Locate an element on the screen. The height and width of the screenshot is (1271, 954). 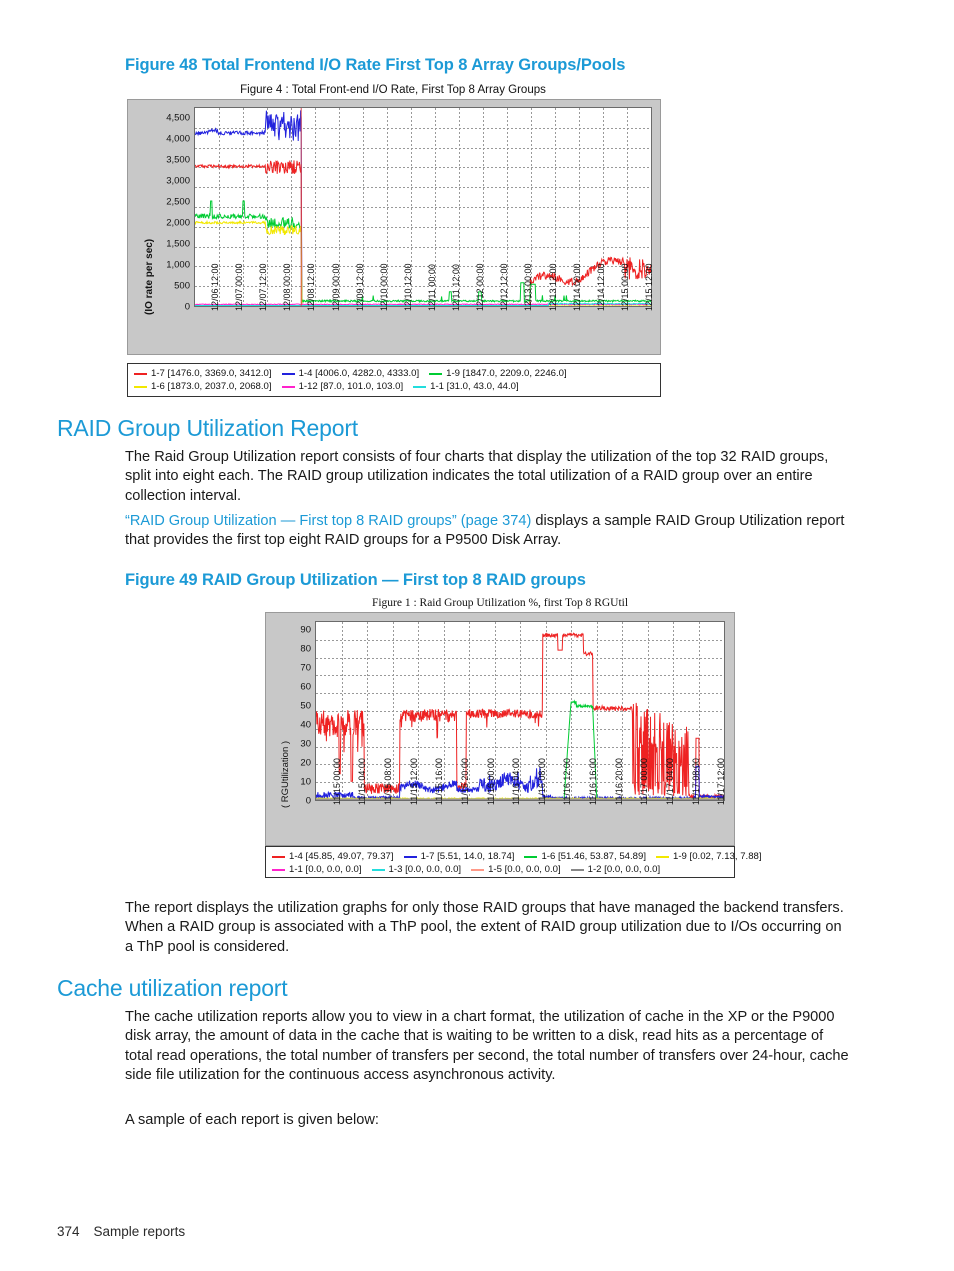
legend-item-label: 1-3 [0.0, 0.0, 0.0] is located at coordinates (425, 869).